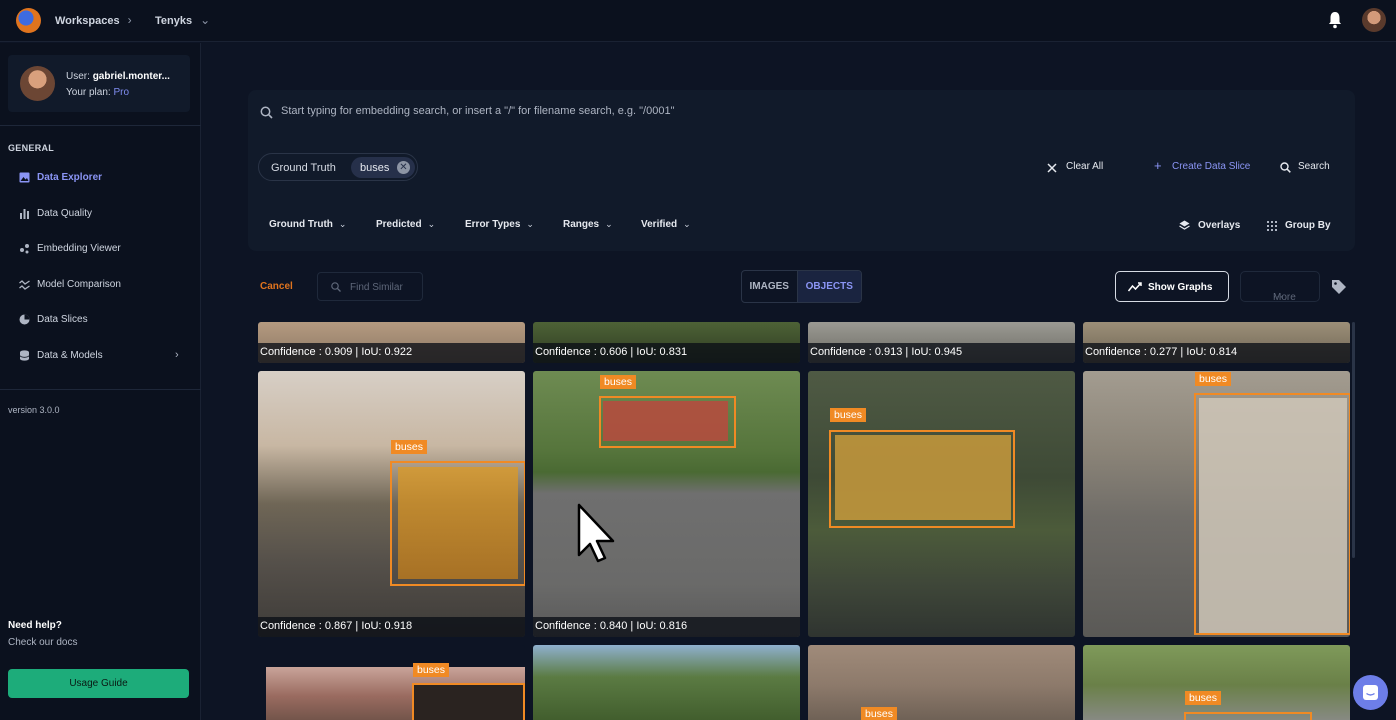 The width and height of the screenshot is (1396, 720). I want to click on trend-icon, so click(1135, 287).